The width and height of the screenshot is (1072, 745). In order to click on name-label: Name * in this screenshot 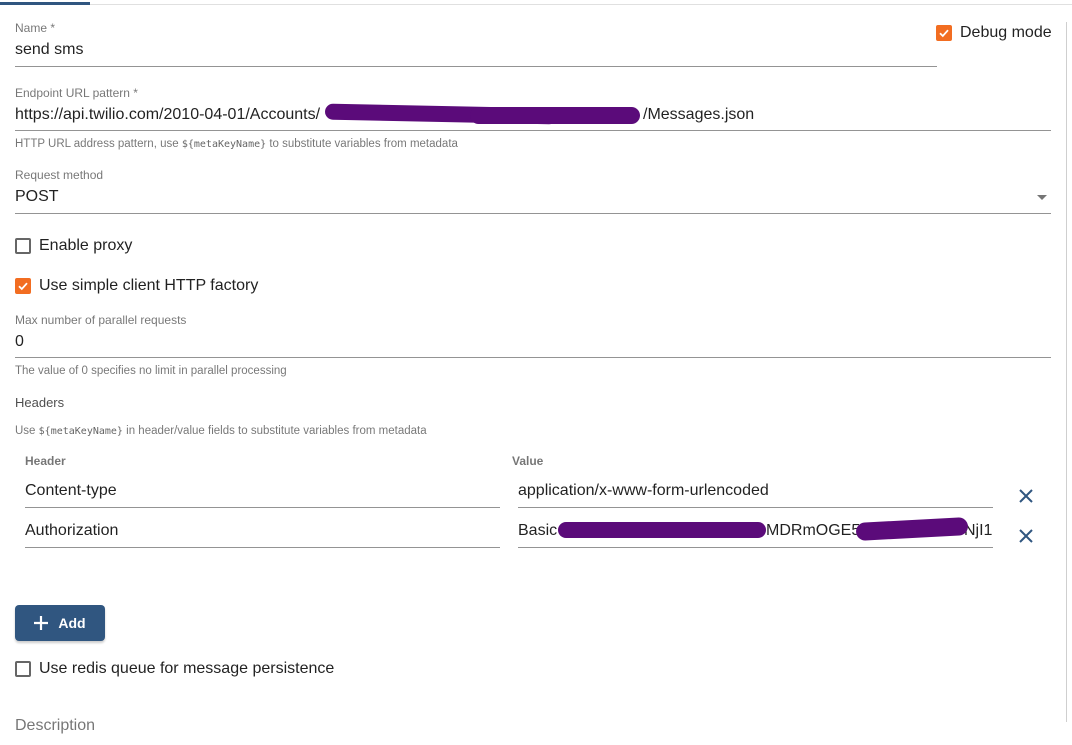, I will do `click(35, 28)`.